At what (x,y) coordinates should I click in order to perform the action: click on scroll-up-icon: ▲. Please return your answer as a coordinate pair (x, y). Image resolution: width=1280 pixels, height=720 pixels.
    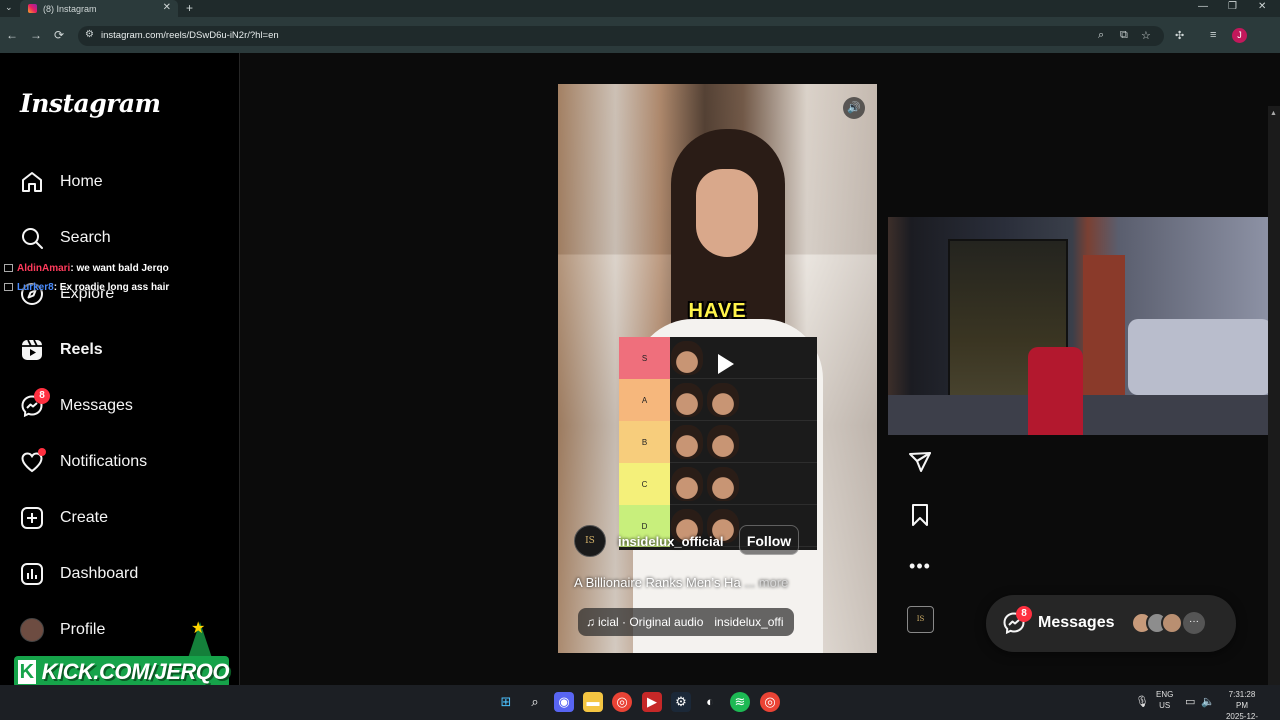
    Looking at the image, I should click on (1273, 113).